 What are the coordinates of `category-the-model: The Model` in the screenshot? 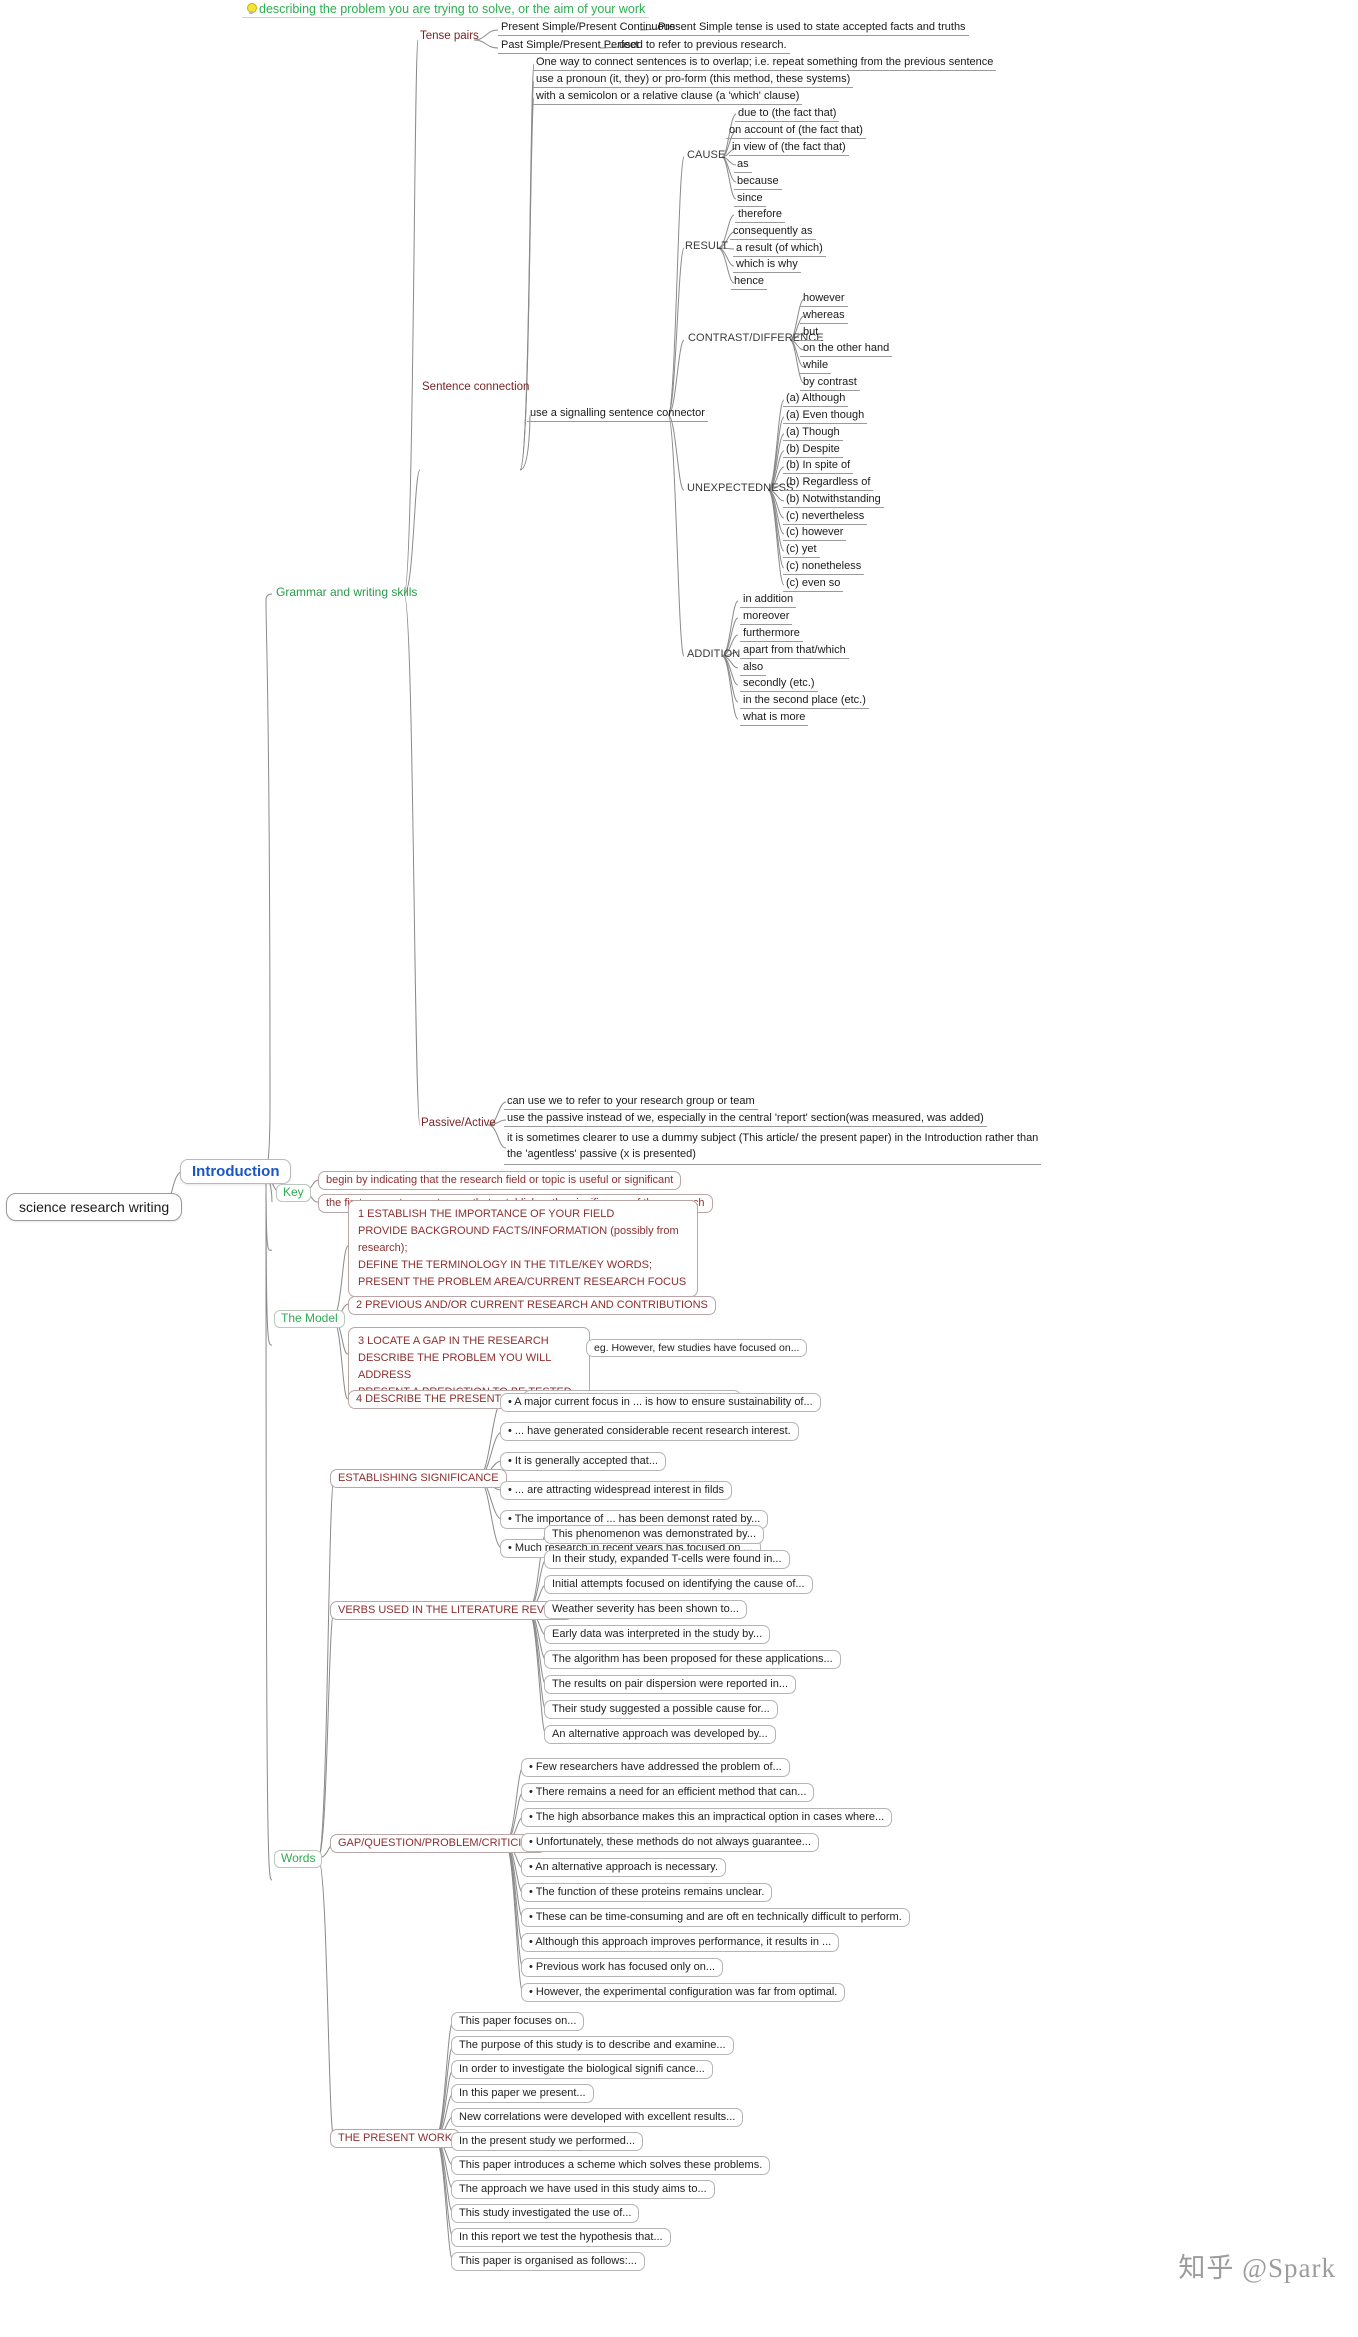 It's located at (309, 1319).